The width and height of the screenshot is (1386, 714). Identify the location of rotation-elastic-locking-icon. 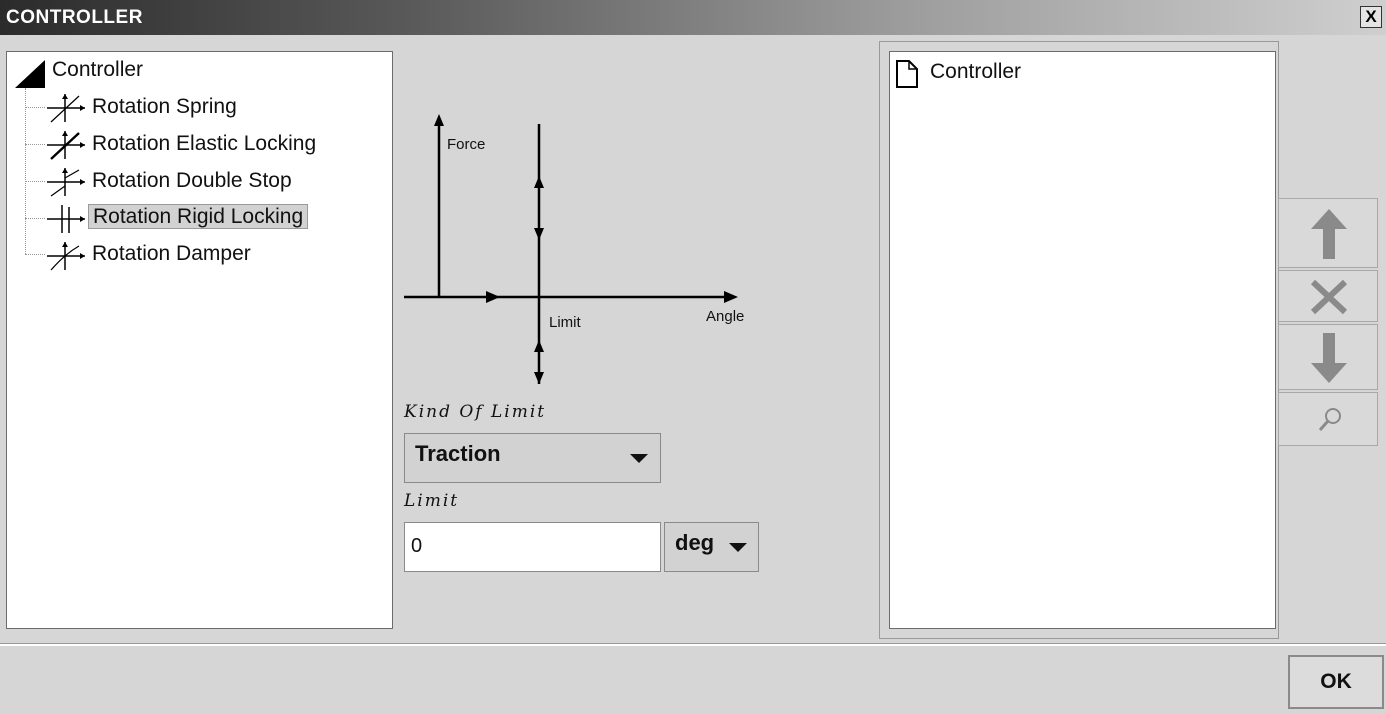
(66, 145).